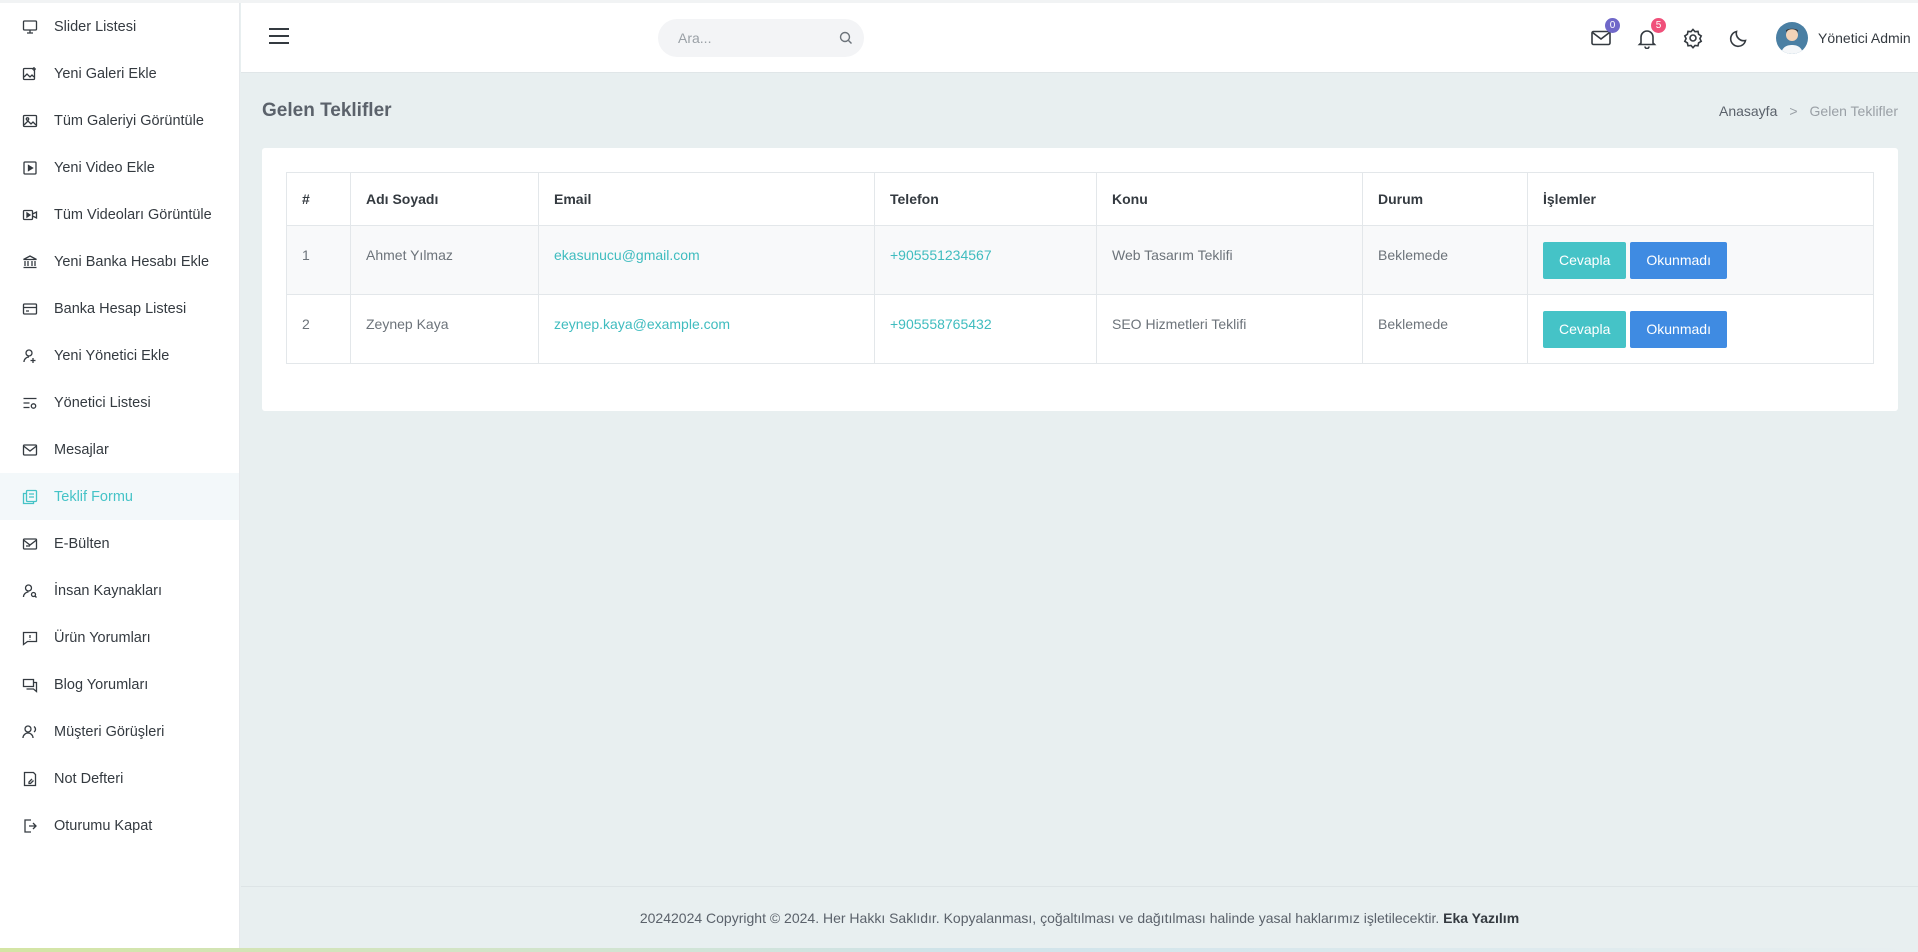  I want to click on sidebar-item-insan-kaynaklari: İnsan Kaynakları, so click(119, 590).